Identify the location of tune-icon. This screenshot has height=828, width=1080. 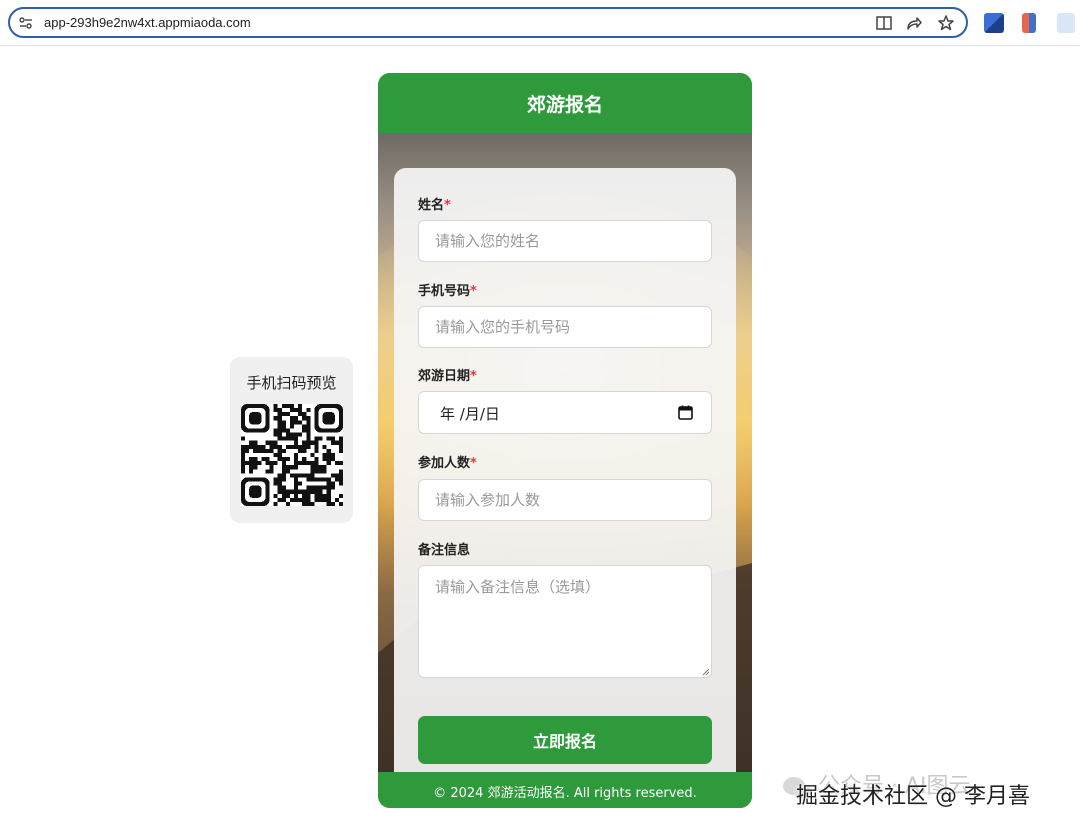
(26, 23).